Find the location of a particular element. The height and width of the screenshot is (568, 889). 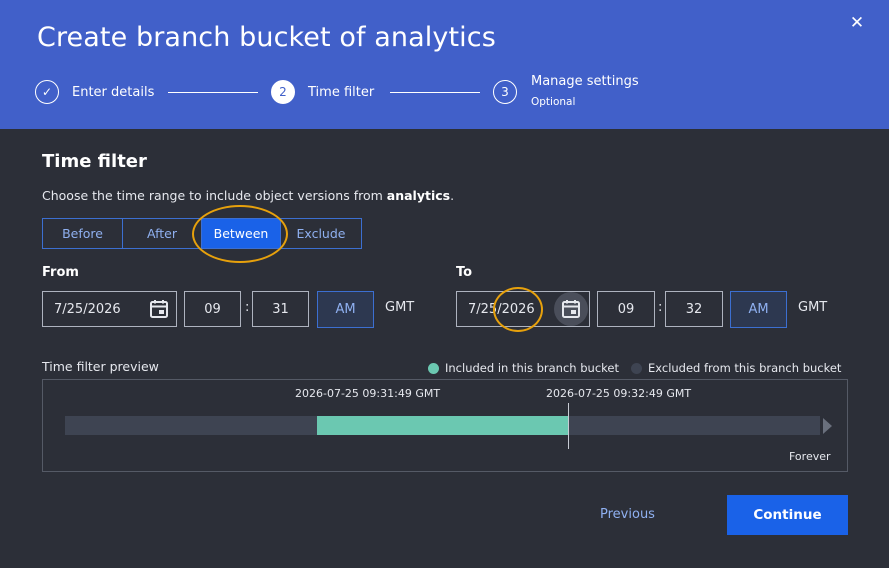

timeline-start-label: 2026-07-25 09:31:49 GMT is located at coordinates (368, 393).